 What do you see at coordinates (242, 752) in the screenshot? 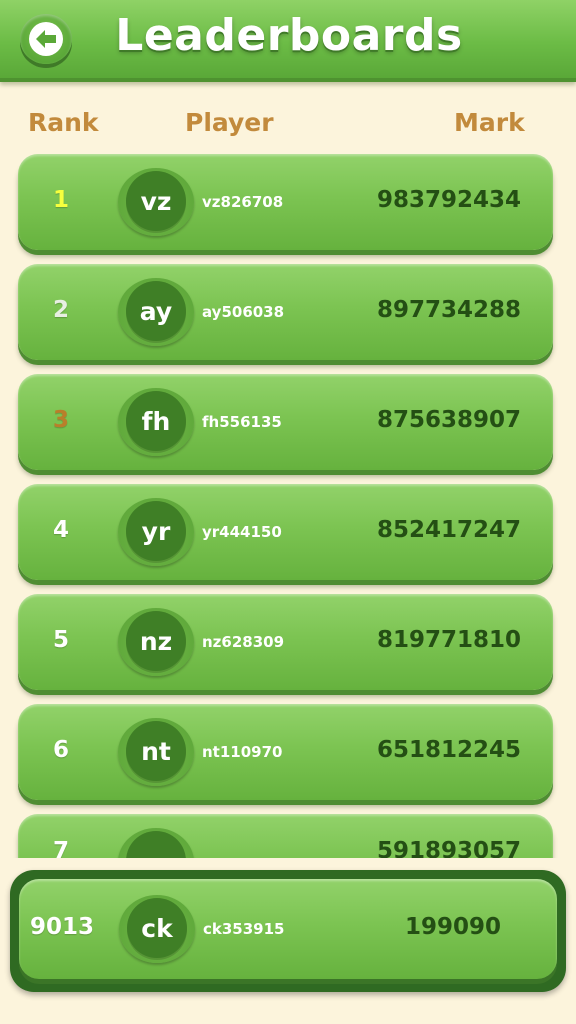
I see `player-name: nt110970` at bounding box center [242, 752].